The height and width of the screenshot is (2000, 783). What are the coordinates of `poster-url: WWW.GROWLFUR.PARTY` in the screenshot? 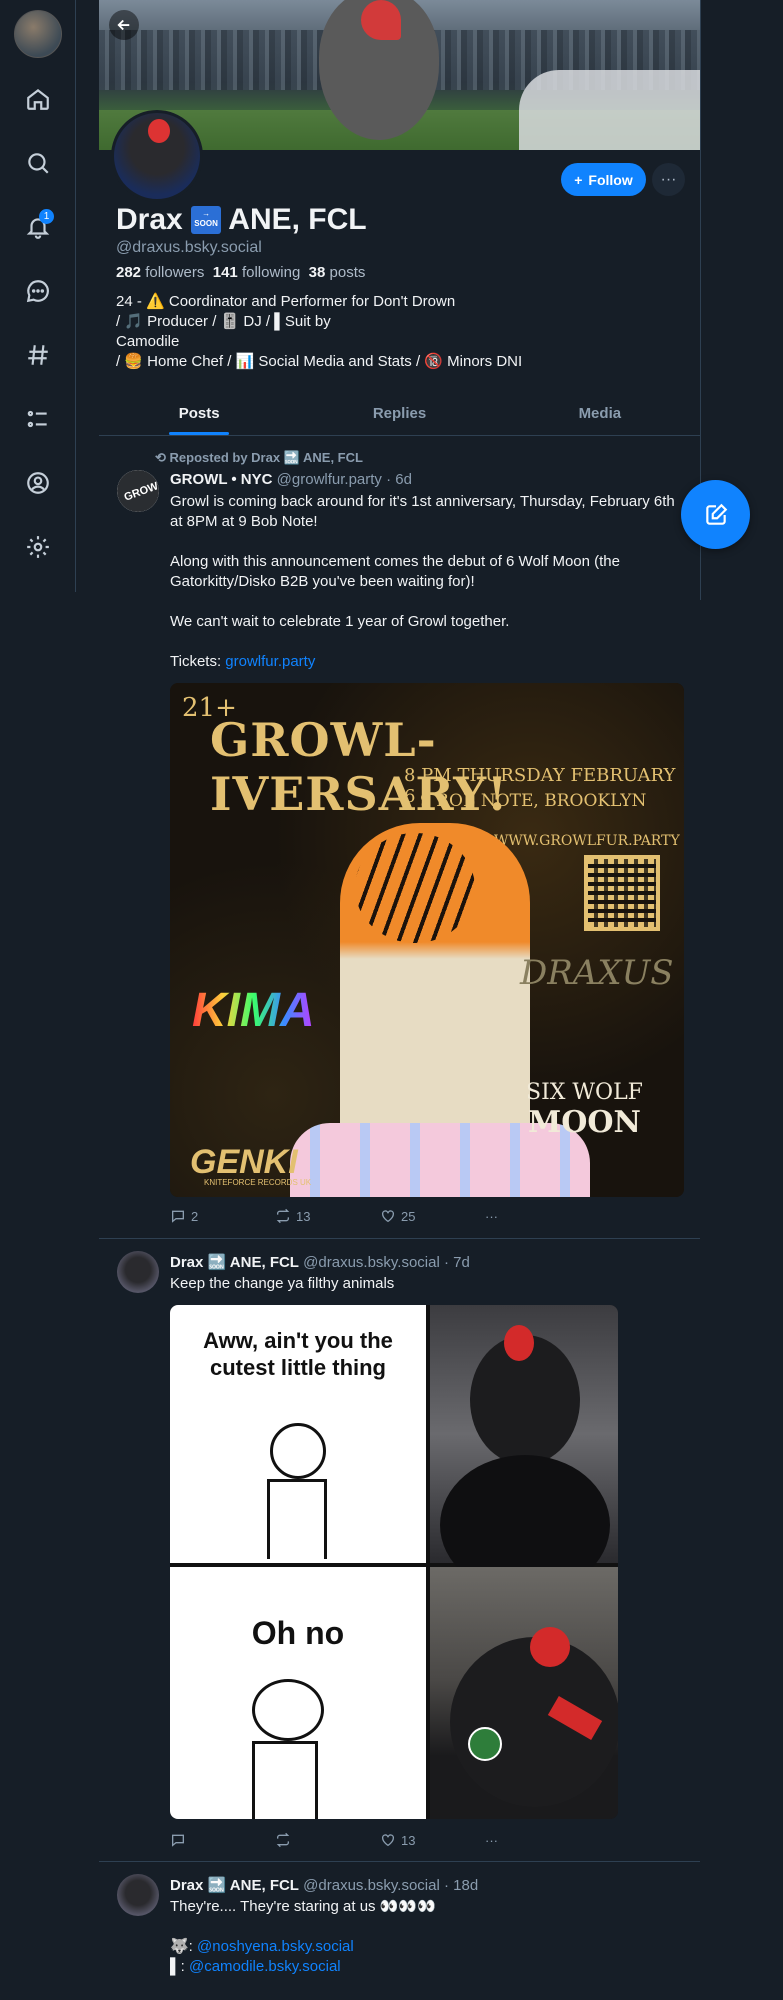 It's located at (587, 841).